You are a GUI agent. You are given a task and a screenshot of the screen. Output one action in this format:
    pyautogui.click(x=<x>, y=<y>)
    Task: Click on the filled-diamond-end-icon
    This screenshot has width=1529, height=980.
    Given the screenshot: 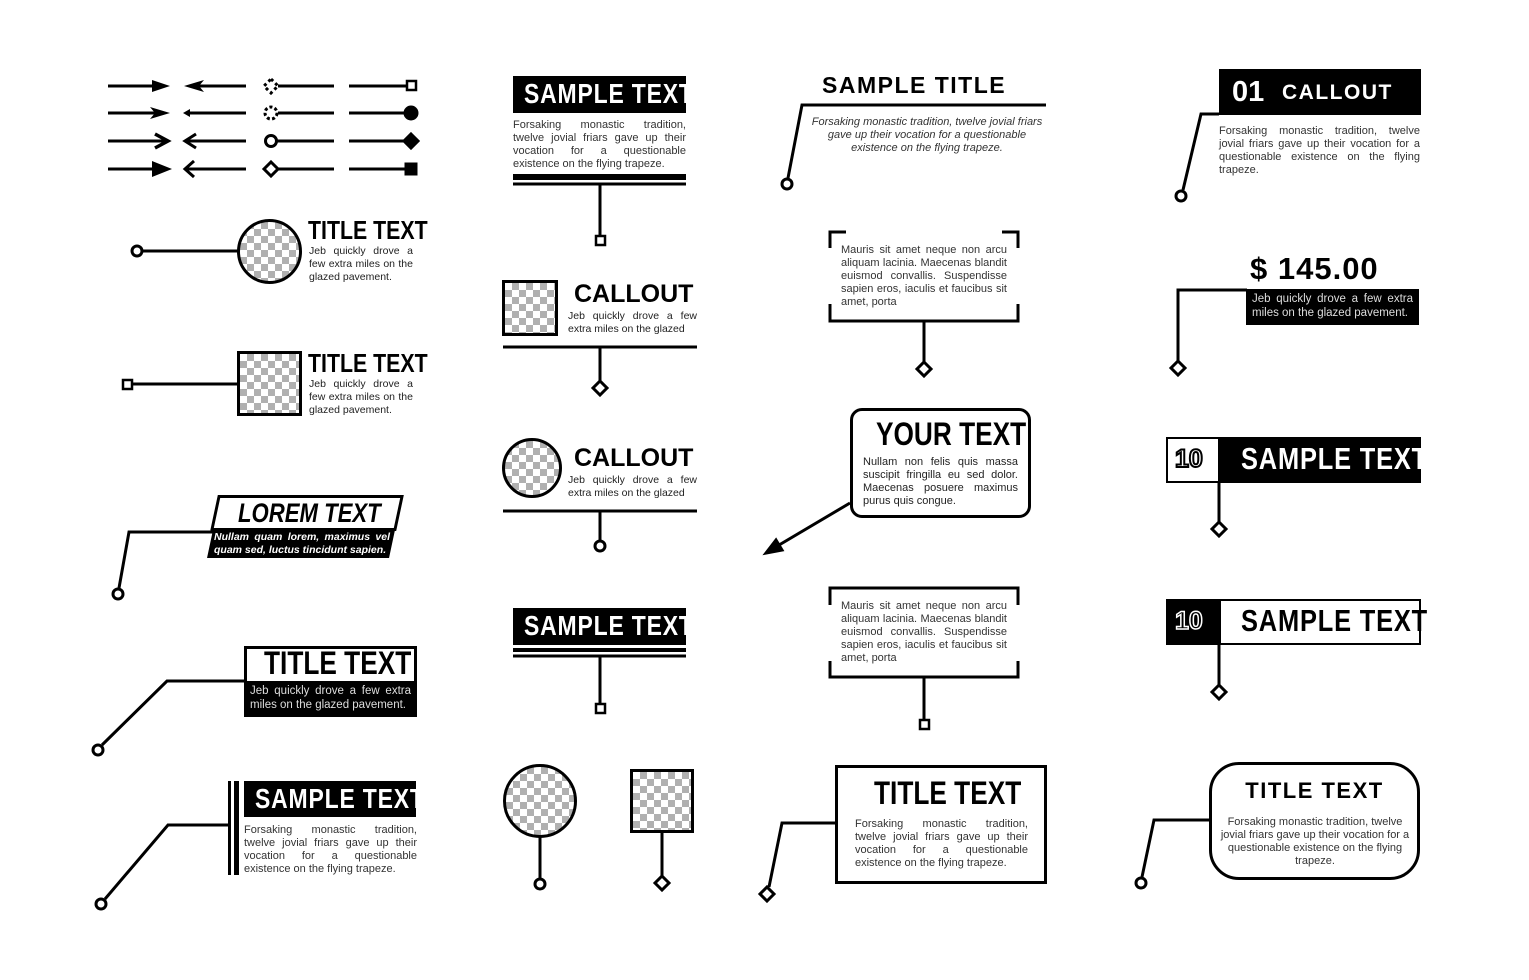 What is the action you would take?
    pyautogui.click(x=385, y=141)
    